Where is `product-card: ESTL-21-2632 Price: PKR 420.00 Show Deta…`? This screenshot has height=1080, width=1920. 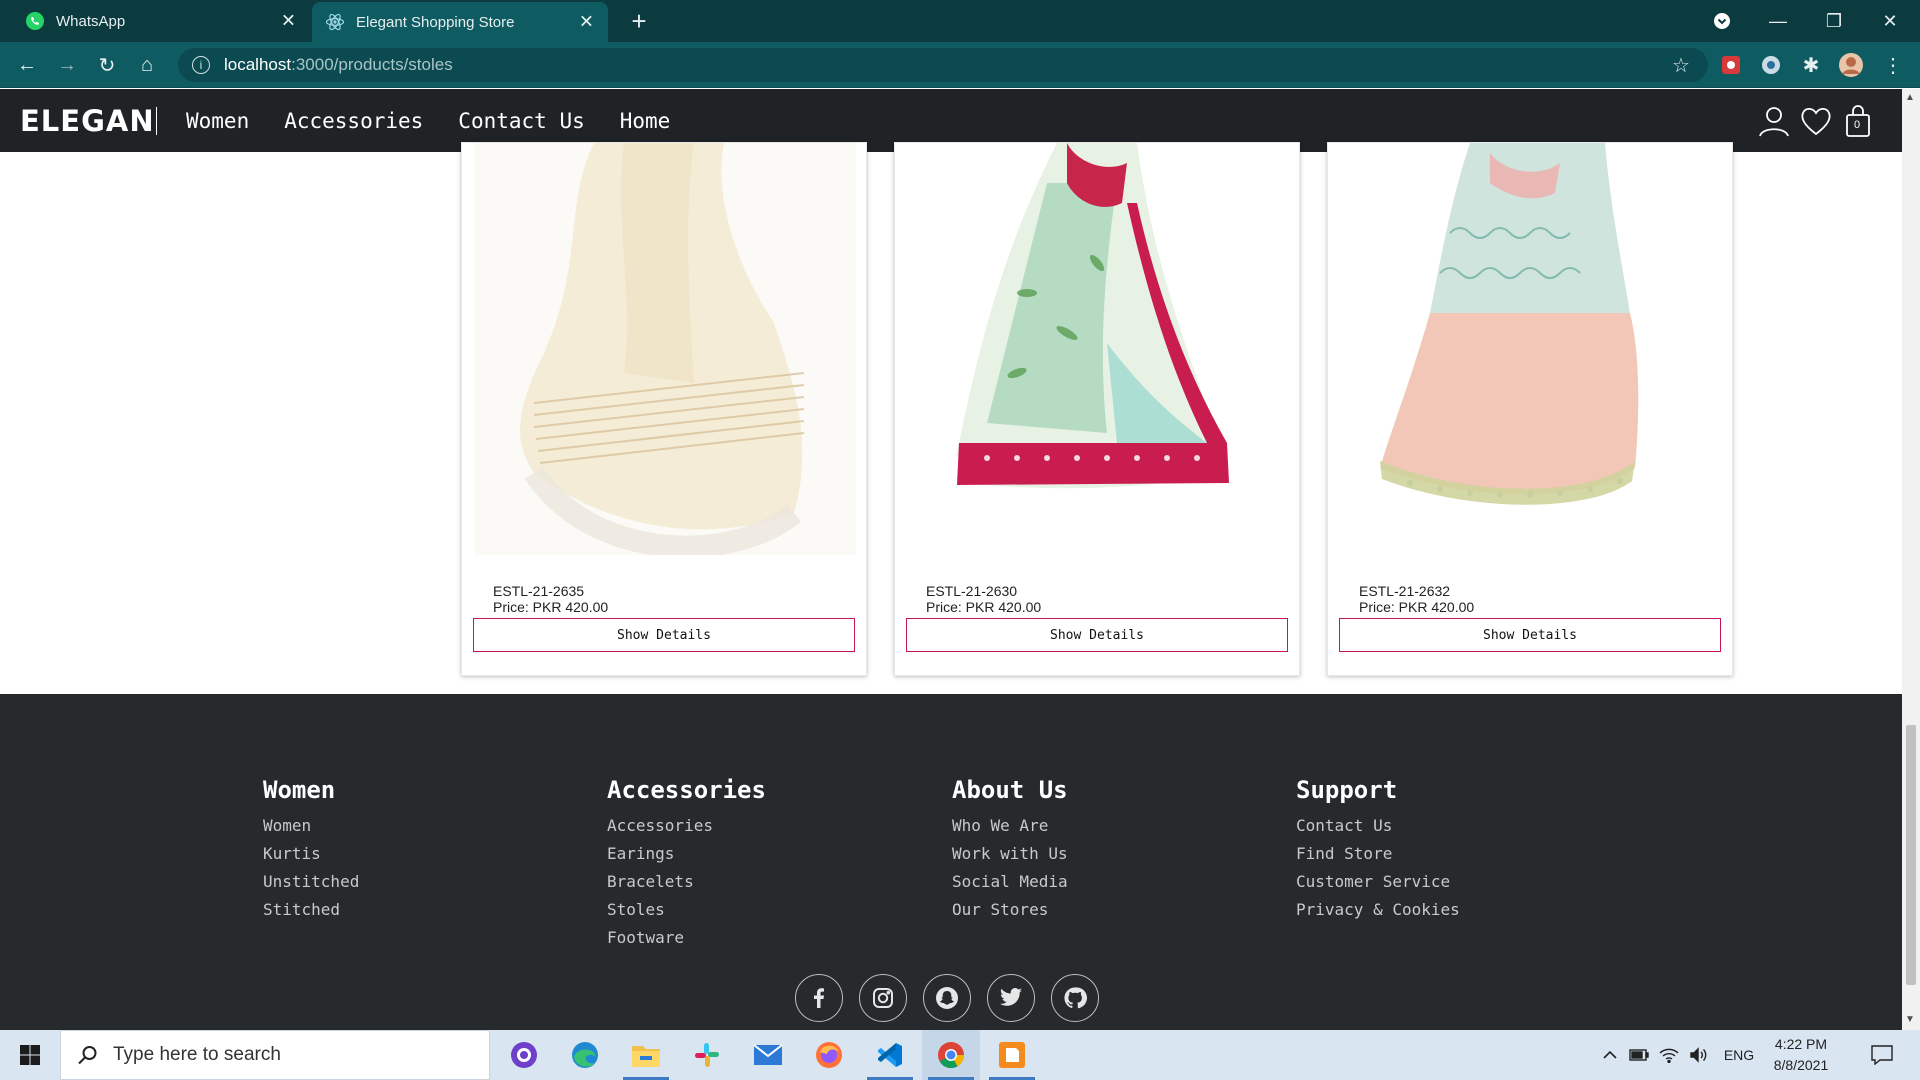
product-card: ESTL-21-2632 Price: PKR 420.00 Show Deta… is located at coordinates (1530, 409).